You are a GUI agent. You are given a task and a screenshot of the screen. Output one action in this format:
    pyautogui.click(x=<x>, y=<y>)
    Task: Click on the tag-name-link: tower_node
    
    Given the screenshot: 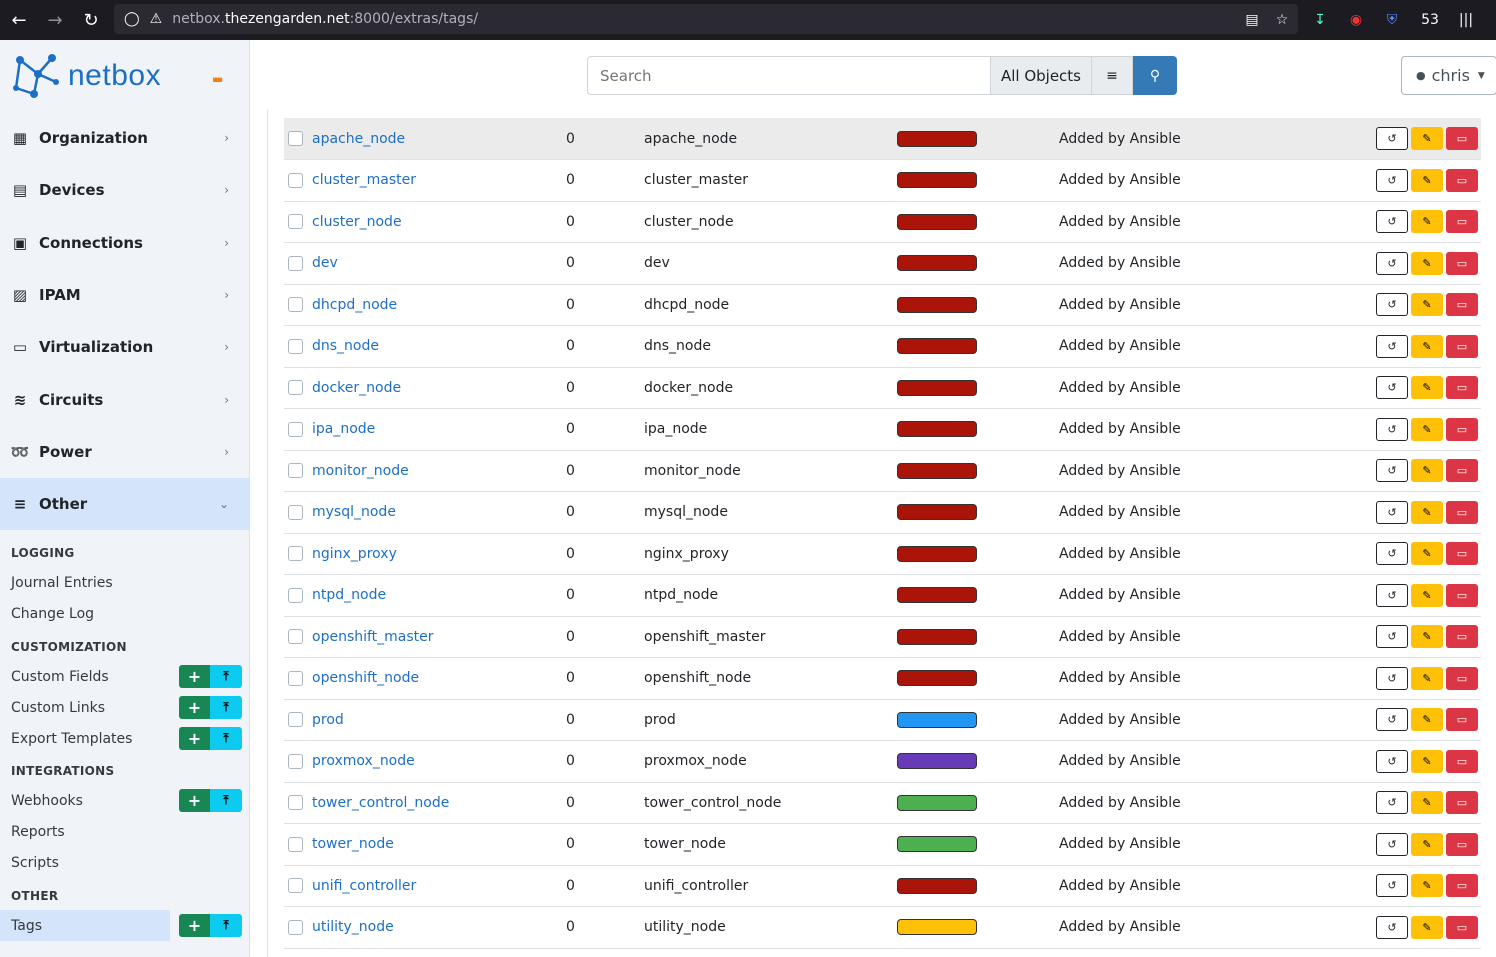 What is the action you would take?
    pyautogui.click(x=353, y=844)
    